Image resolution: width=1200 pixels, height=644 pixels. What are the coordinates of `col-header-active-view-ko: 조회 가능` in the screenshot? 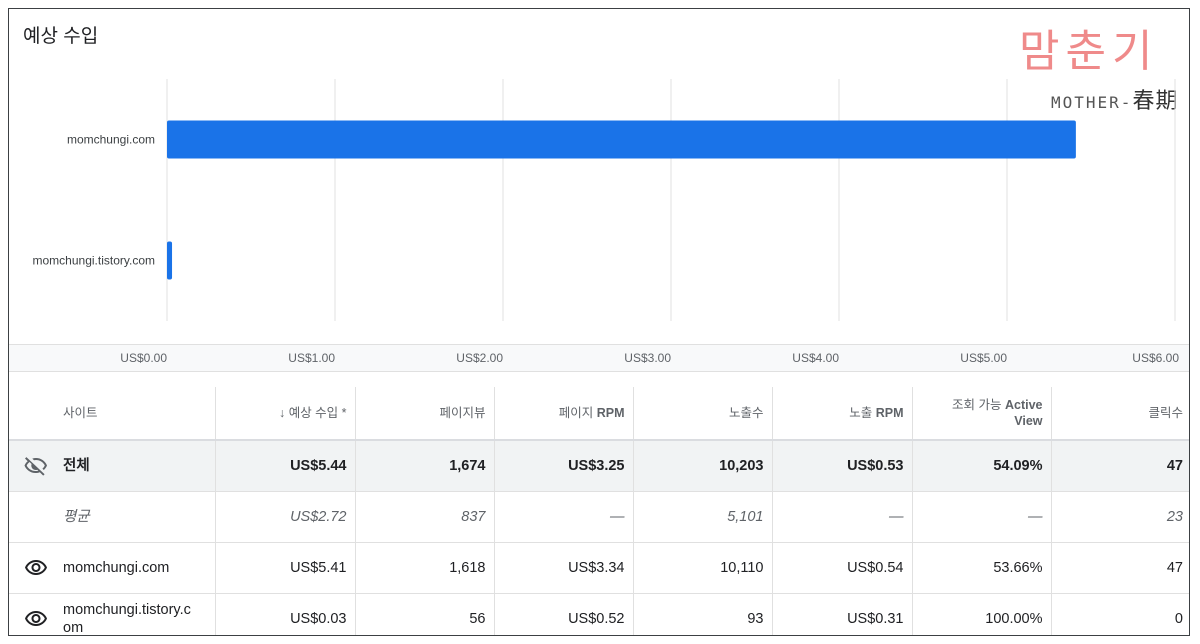 It's located at (978, 405).